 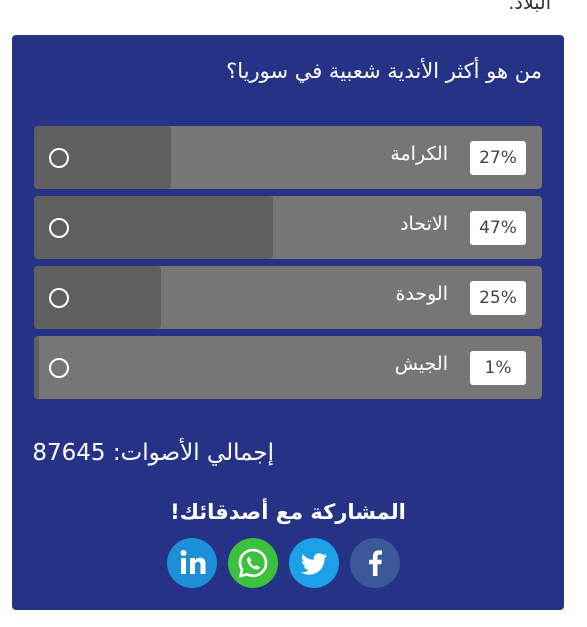 I want to click on option-label: الجيش, so click(x=421, y=364).